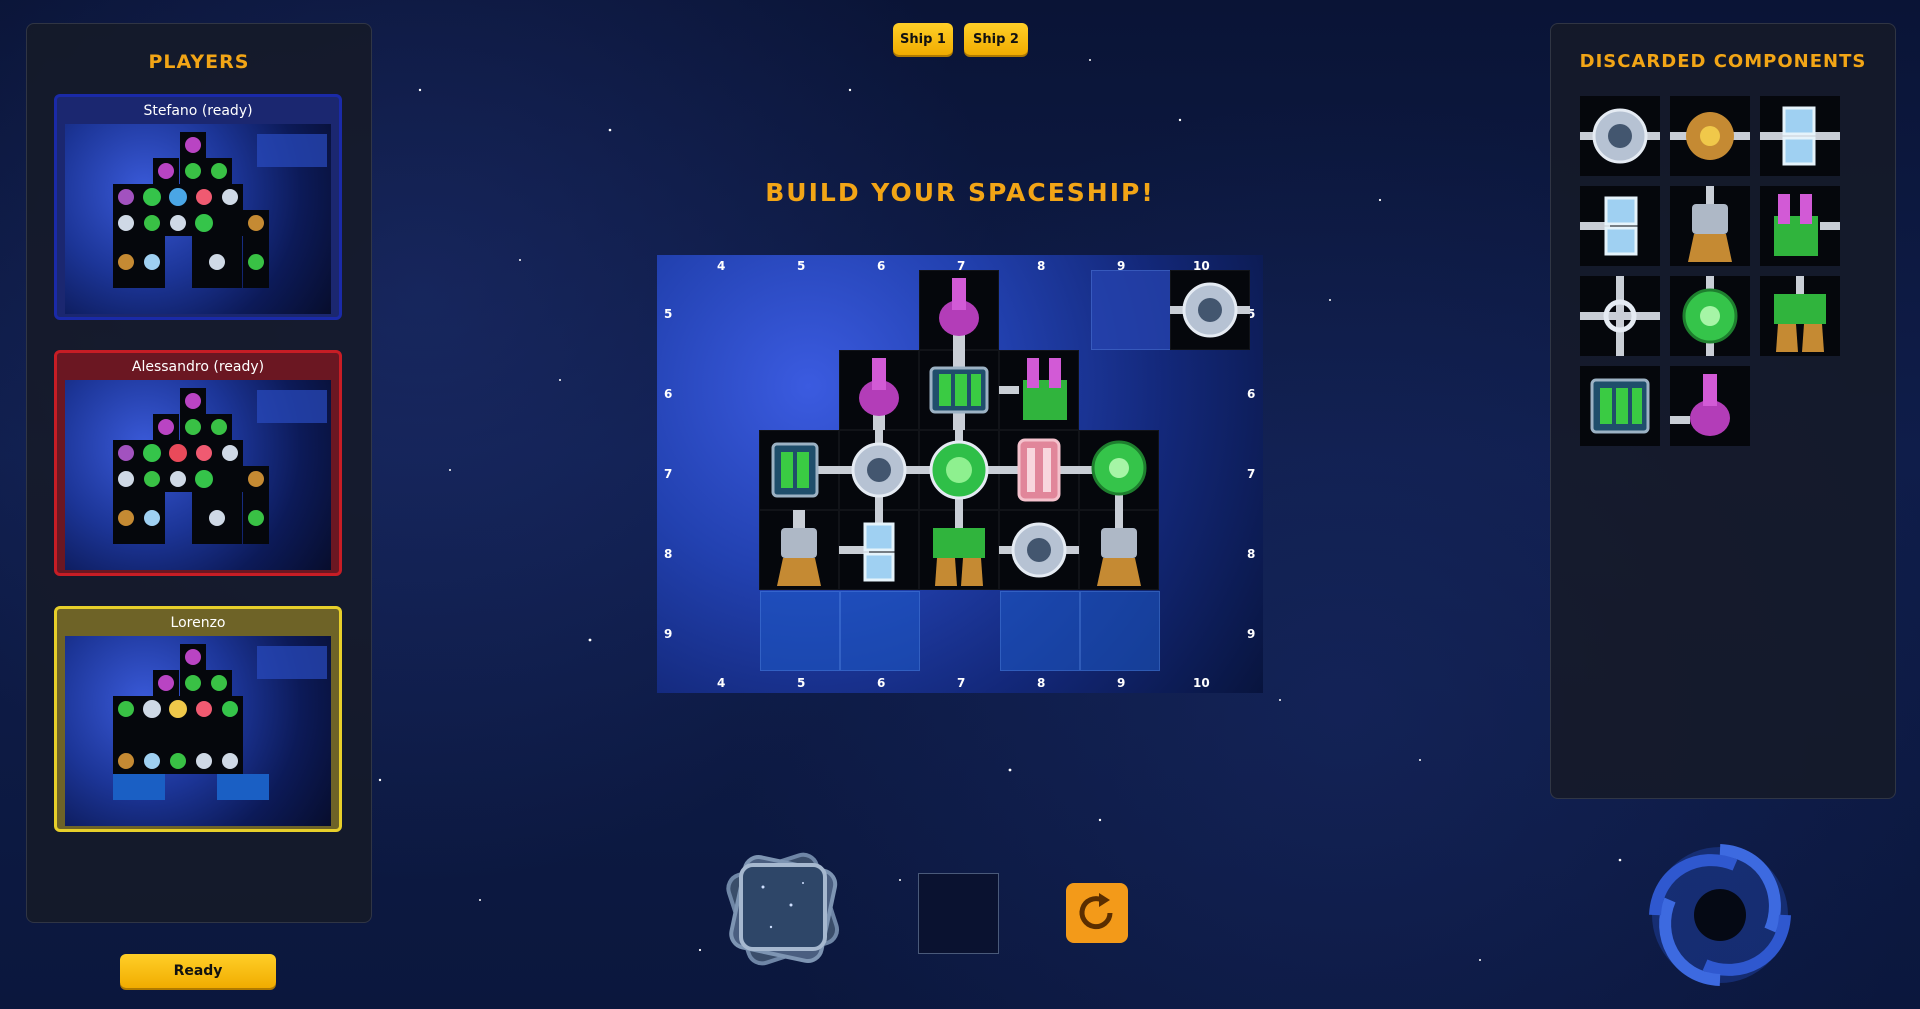 This screenshot has height=1009, width=1920. What do you see at coordinates (996, 39) in the screenshot?
I see `tab-ship-2: Ship 2` at bounding box center [996, 39].